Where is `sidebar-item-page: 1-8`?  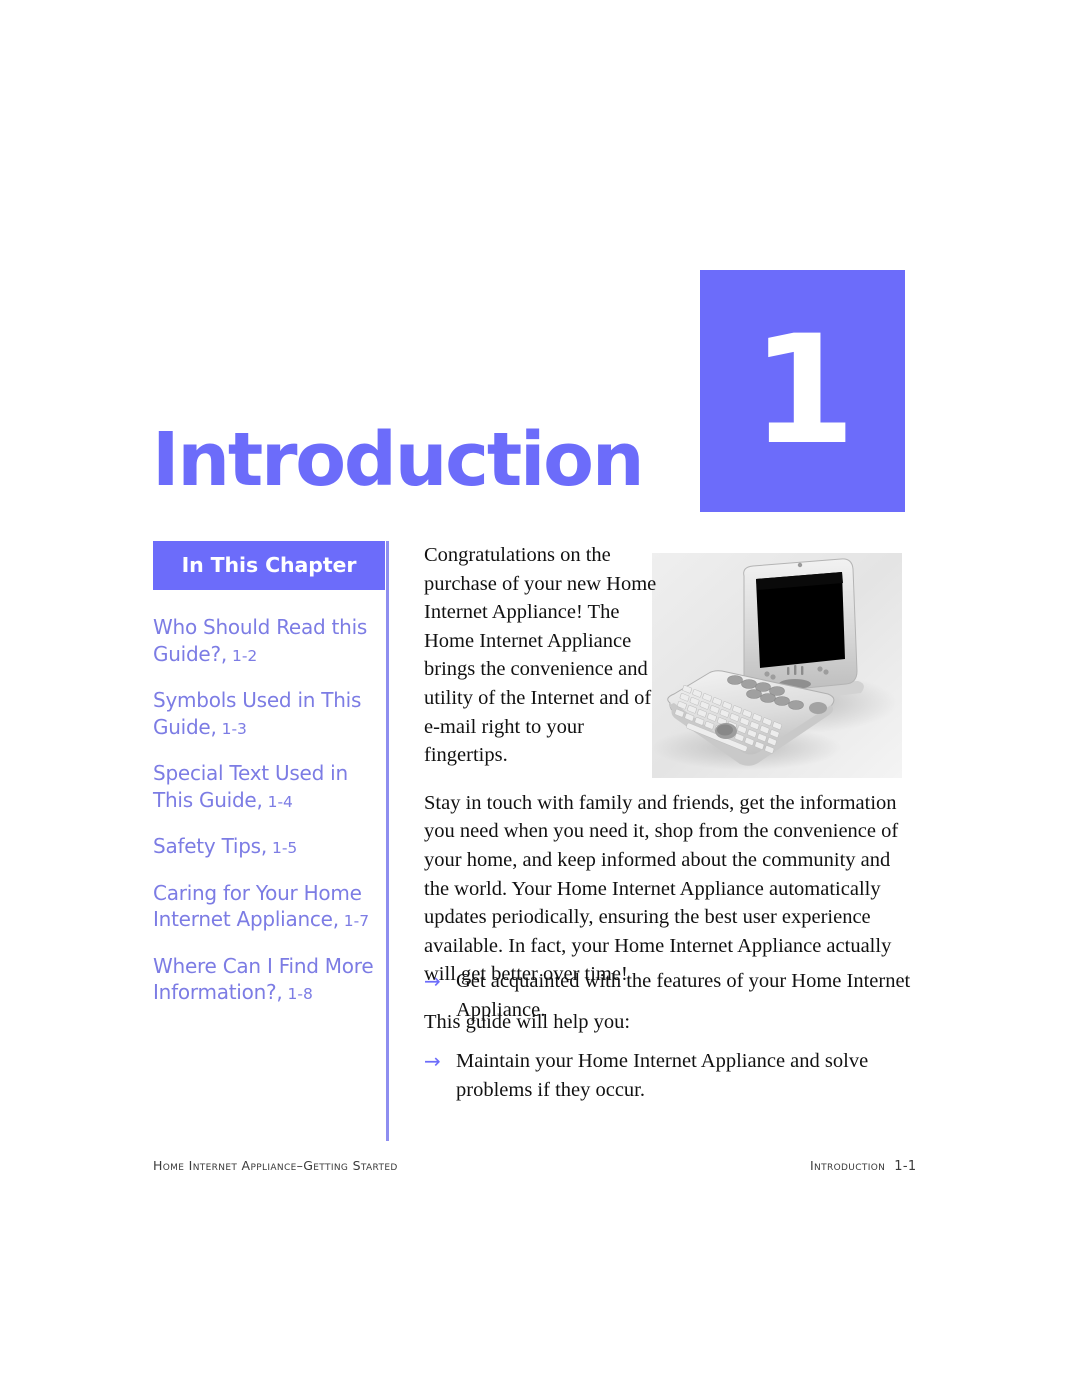
sidebar-item-page: 1-8 is located at coordinates (300, 994).